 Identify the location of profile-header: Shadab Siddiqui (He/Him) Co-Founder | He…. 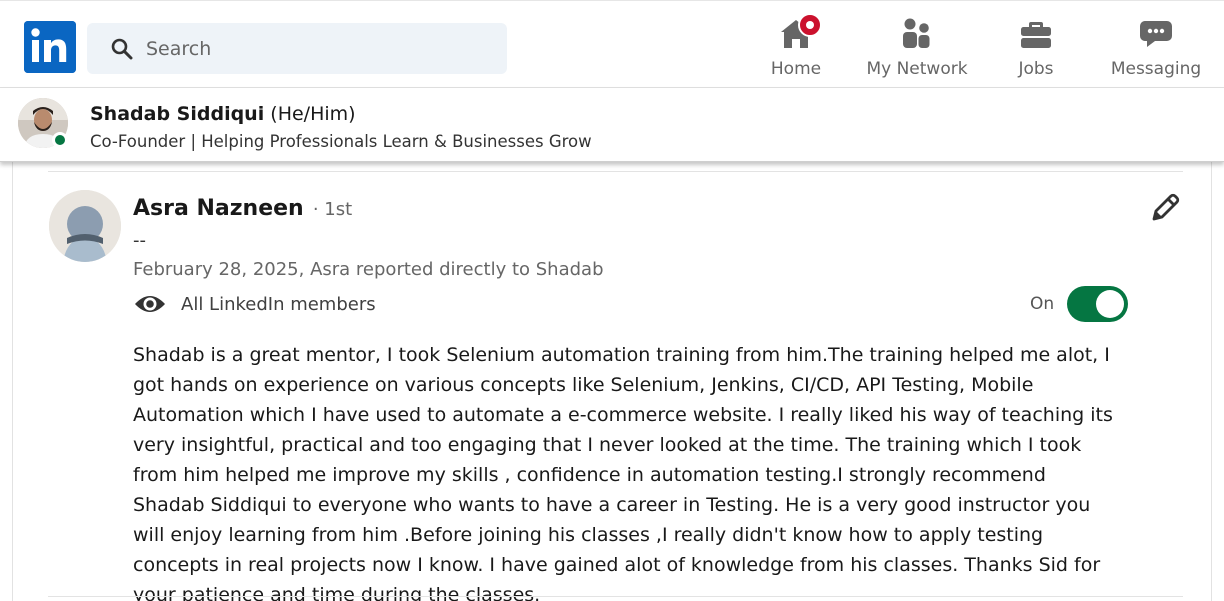
(612, 125).